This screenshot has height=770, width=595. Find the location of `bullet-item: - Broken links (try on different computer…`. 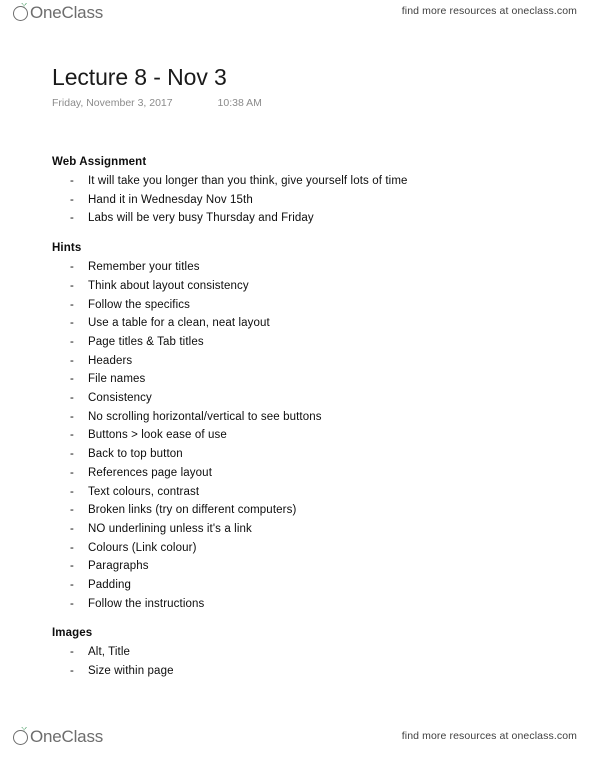

bullet-item: - Broken links (try on different computer… is located at coordinates (297, 510).